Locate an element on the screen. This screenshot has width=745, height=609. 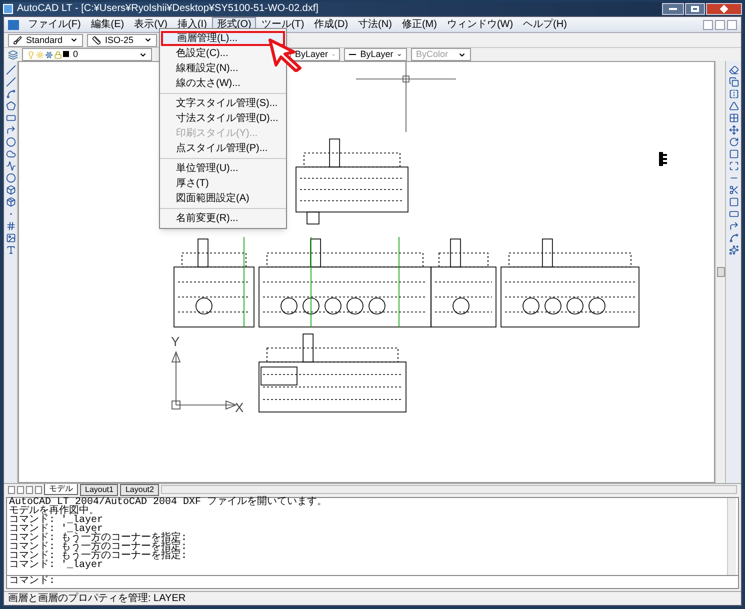
command-line: モデルを再作図中。 is located at coordinates (54, 511).